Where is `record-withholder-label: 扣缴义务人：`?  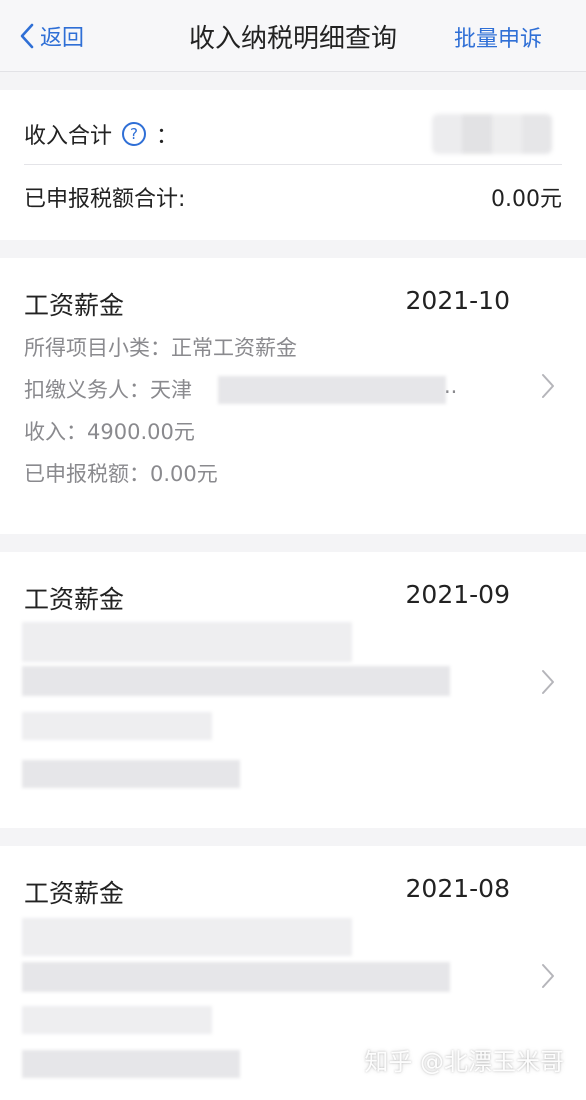
record-withholder-label: 扣缴义务人： is located at coordinates (87, 390).